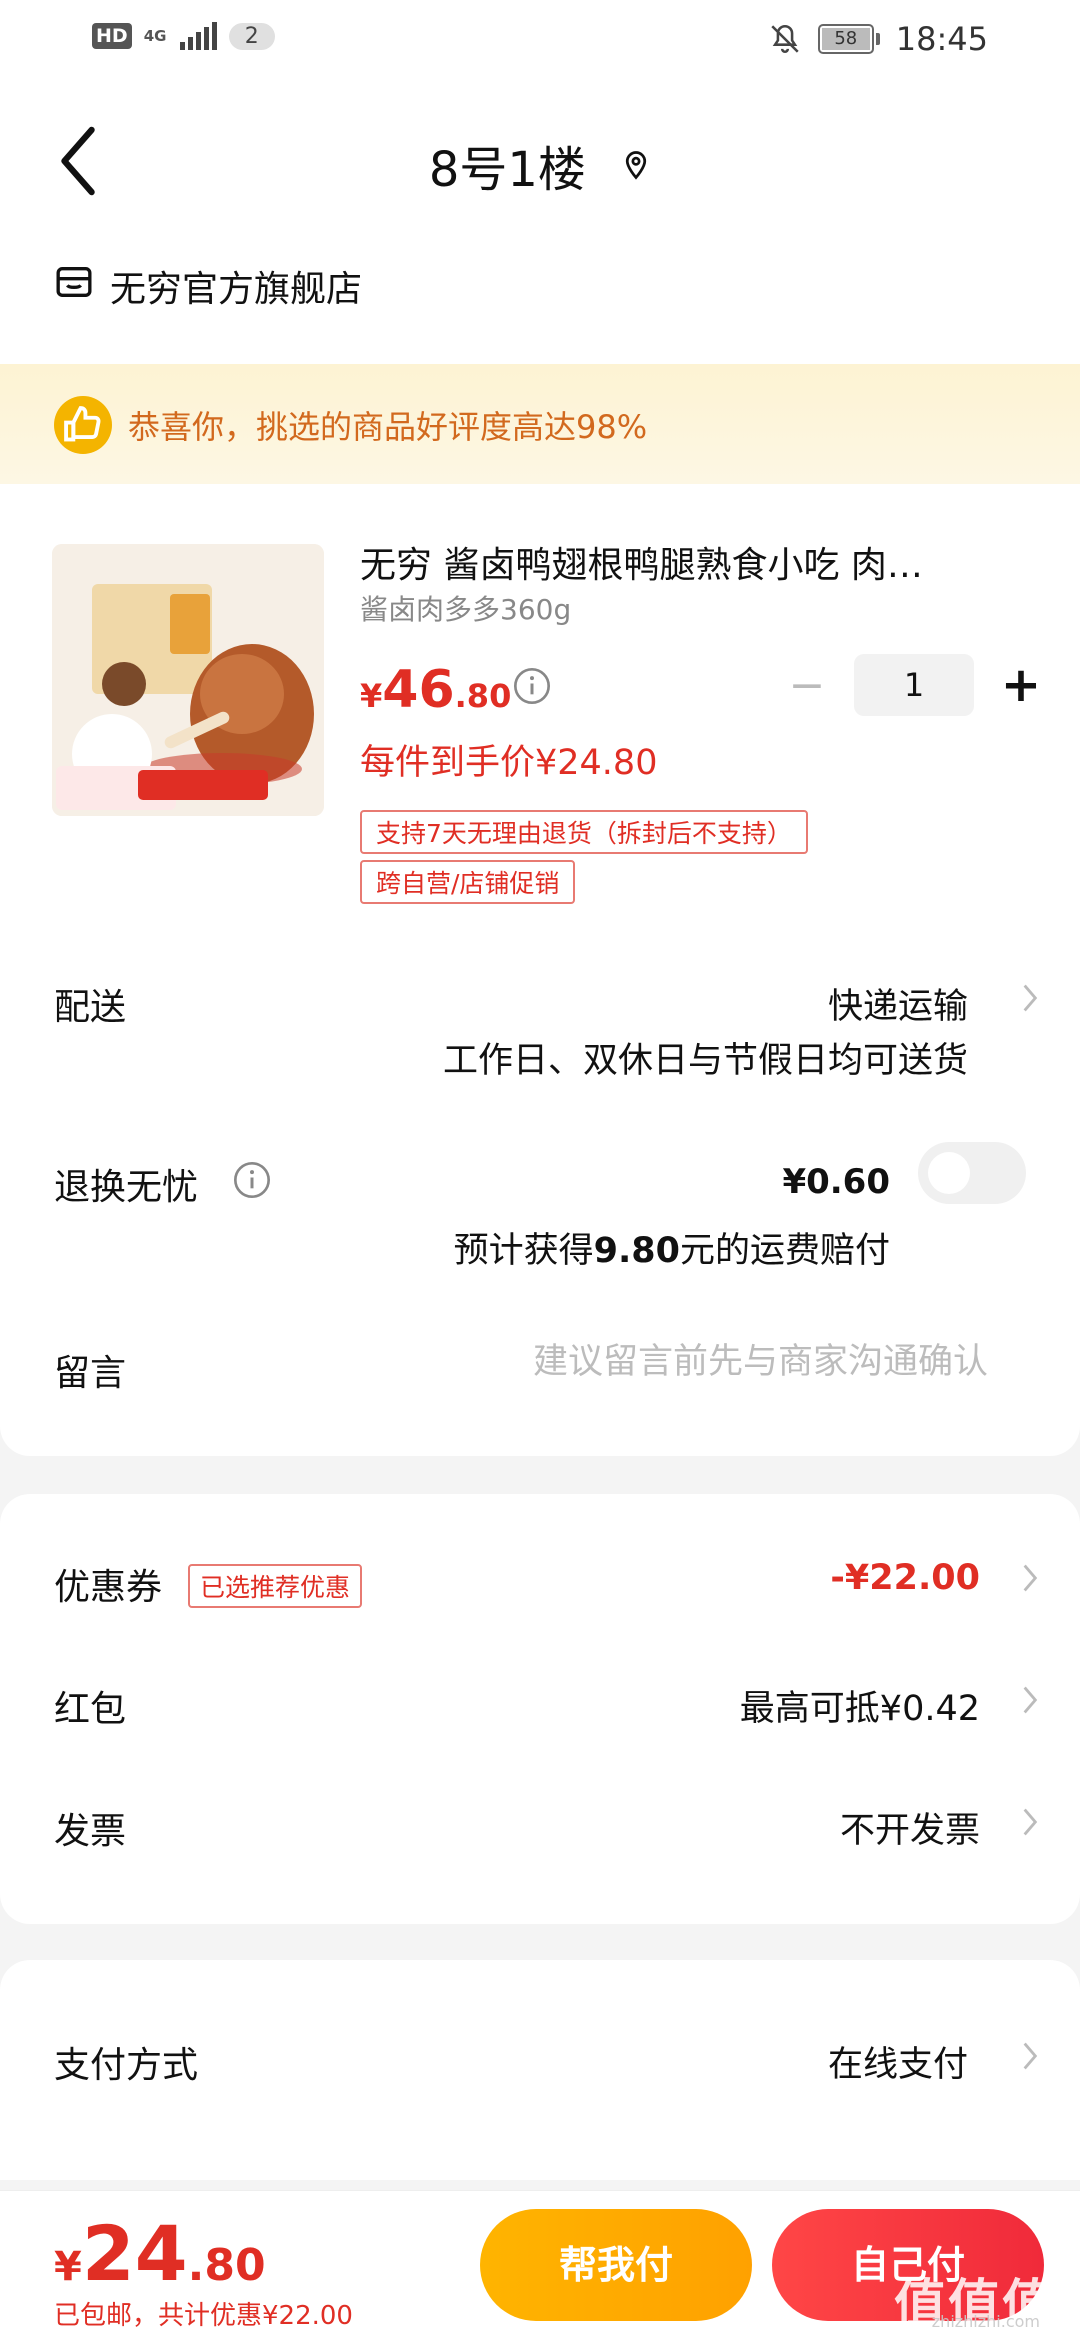 This screenshot has height=2340, width=1080. Describe the element at coordinates (126, 2065) in the screenshot. I see `payment-label: 支付方式` at that location.